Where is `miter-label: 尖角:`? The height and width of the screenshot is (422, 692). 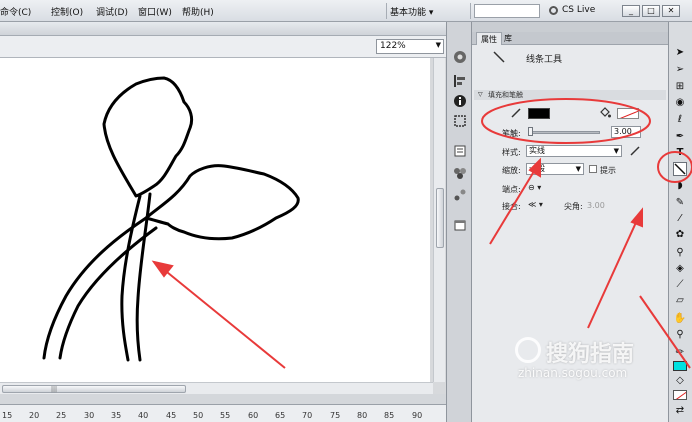
miter-label: 尖角: is located at coordinates (573, 206).